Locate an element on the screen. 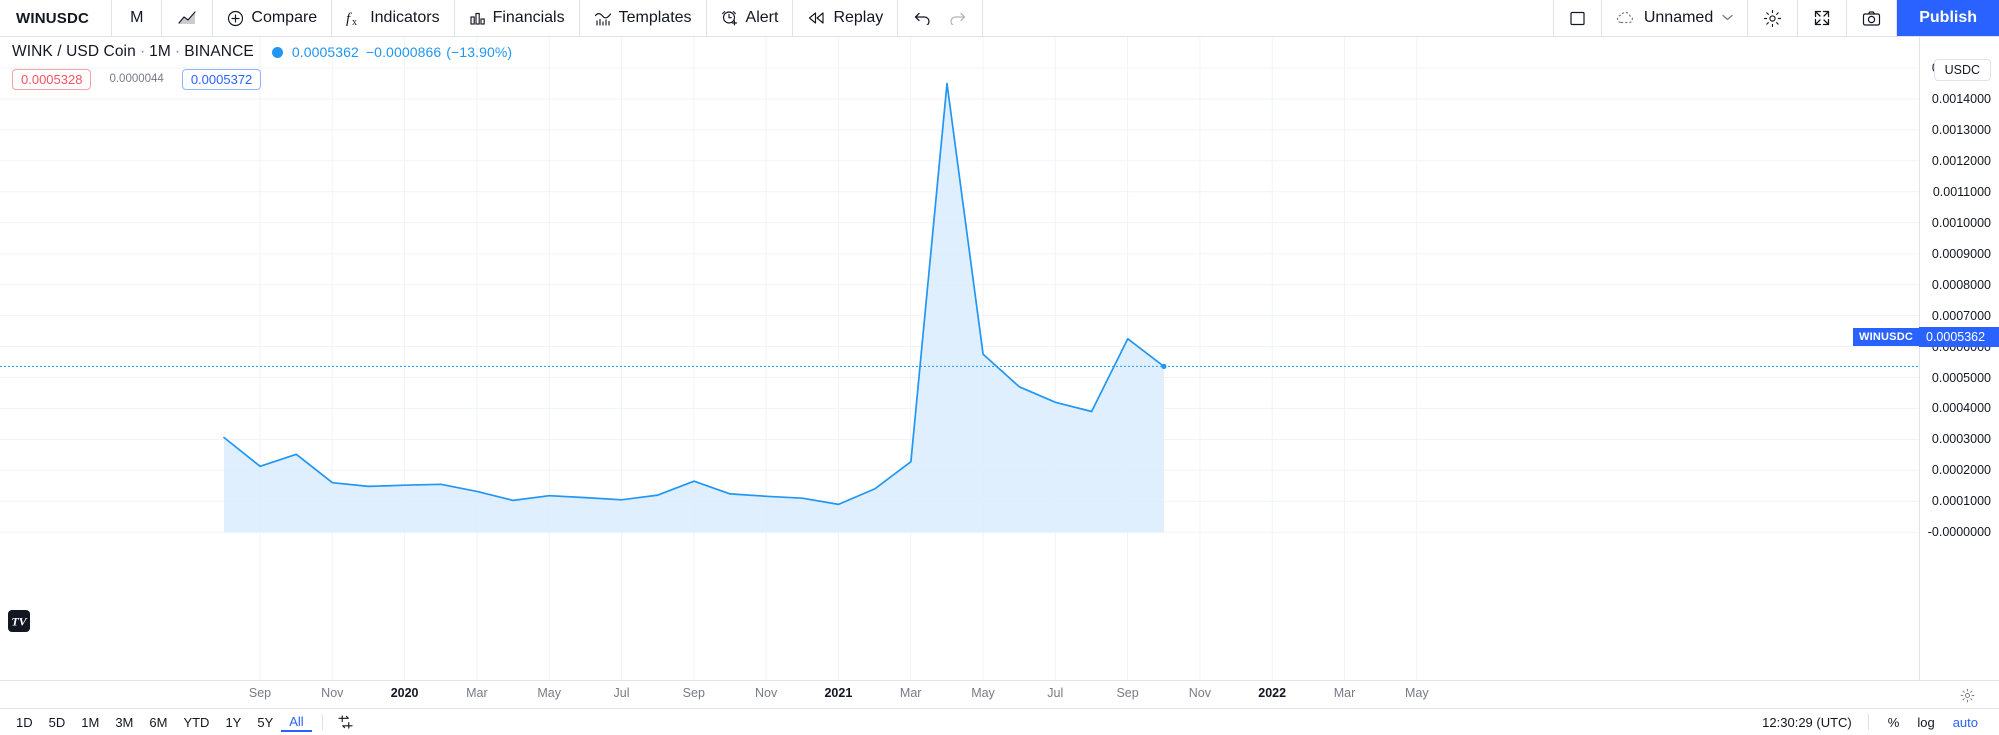  percent-scale-button: % is located at coordinates (1894, 722).